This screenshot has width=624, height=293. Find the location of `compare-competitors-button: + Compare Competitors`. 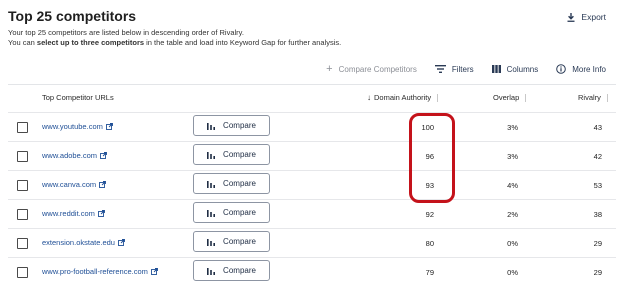

compare-competitors-button: + Compare Competitors is located at coordinates (371, 69).